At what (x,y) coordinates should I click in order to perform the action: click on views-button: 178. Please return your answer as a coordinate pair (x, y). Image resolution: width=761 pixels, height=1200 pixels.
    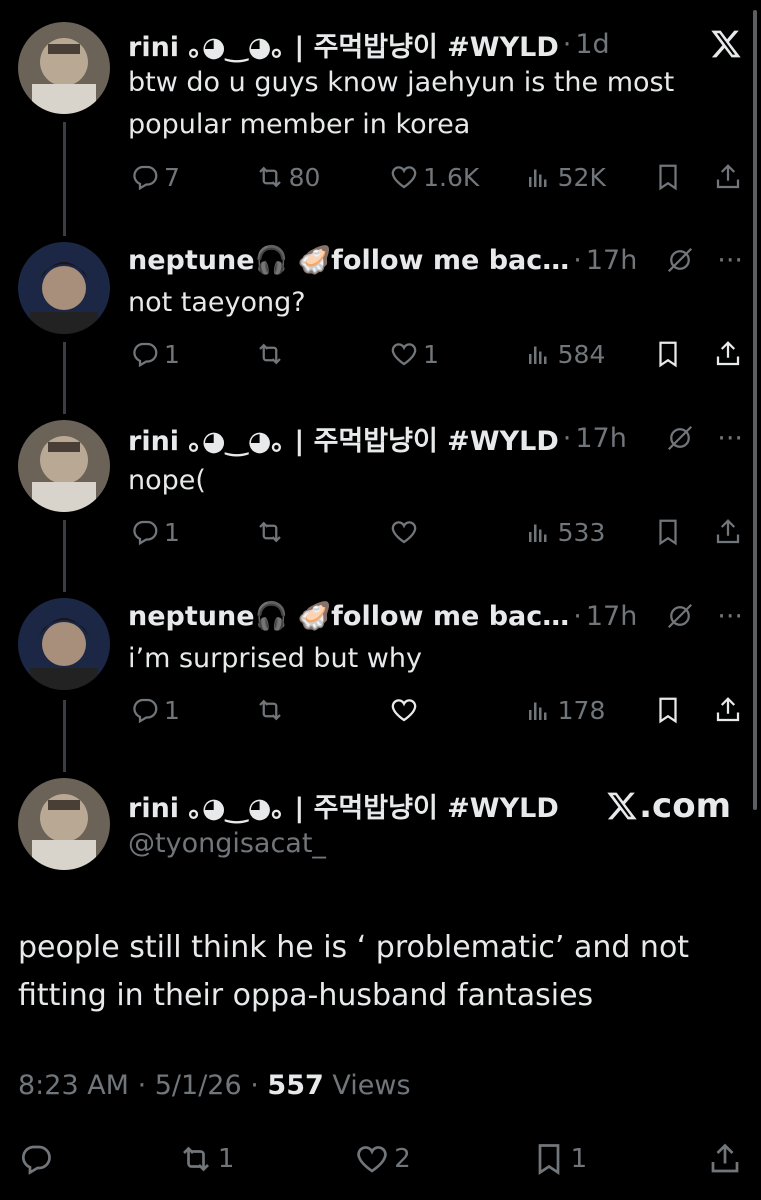
    Looking at the image, I should click on (589, 710).